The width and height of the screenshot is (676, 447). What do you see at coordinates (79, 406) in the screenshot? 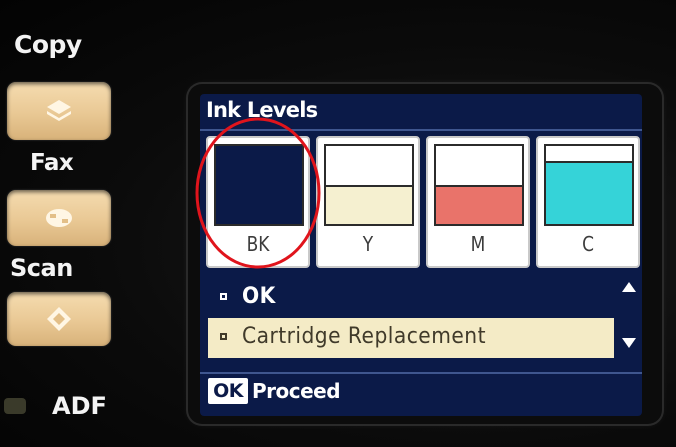
I see `adf-label: ADF` at bounding box center [79, 406].